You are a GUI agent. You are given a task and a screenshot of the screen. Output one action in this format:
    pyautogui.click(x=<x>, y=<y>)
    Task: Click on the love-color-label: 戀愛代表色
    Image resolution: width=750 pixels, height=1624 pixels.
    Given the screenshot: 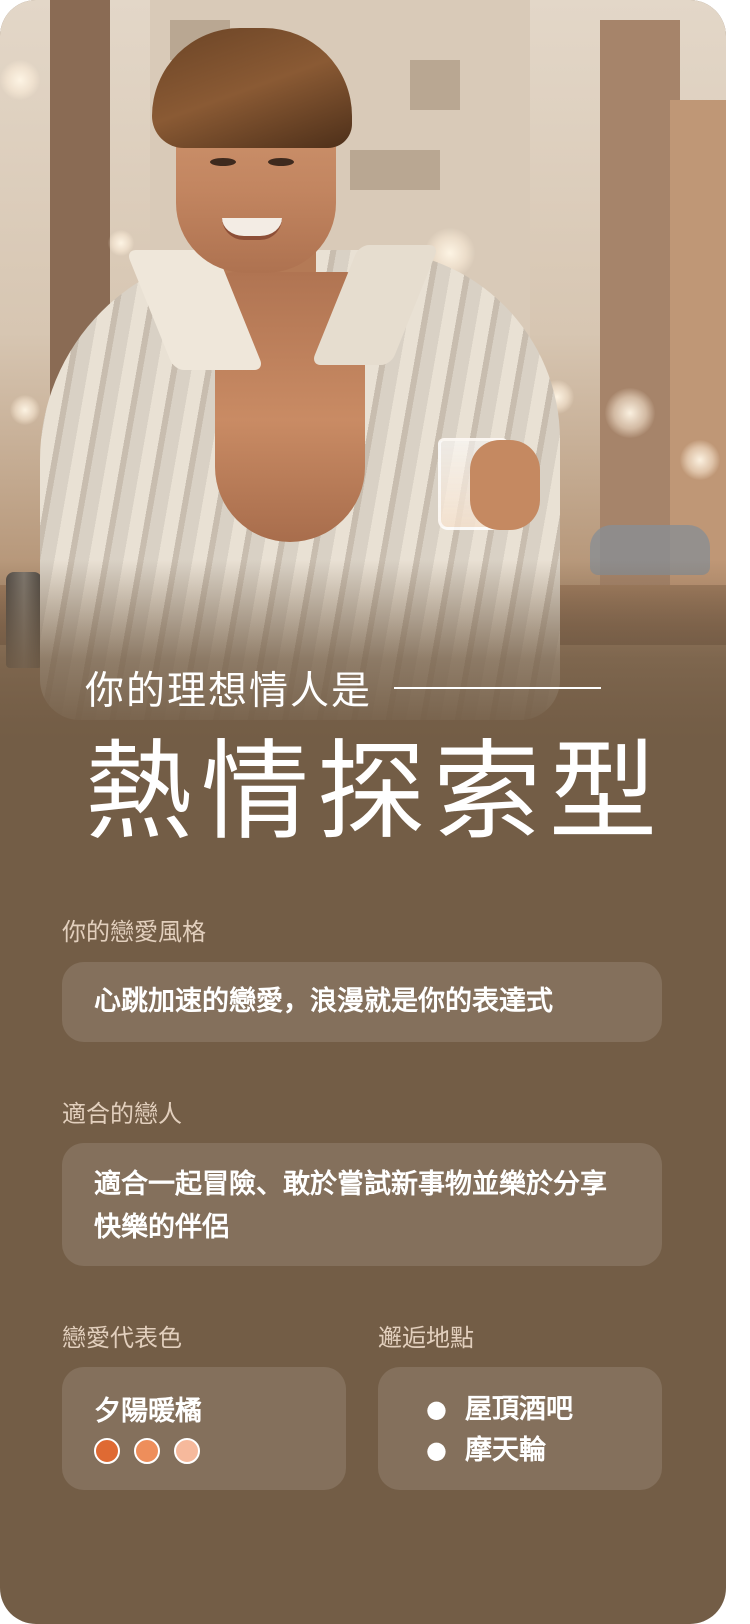 What is the action you would take?
    pyautogui.click(x=122, y=1338)
    